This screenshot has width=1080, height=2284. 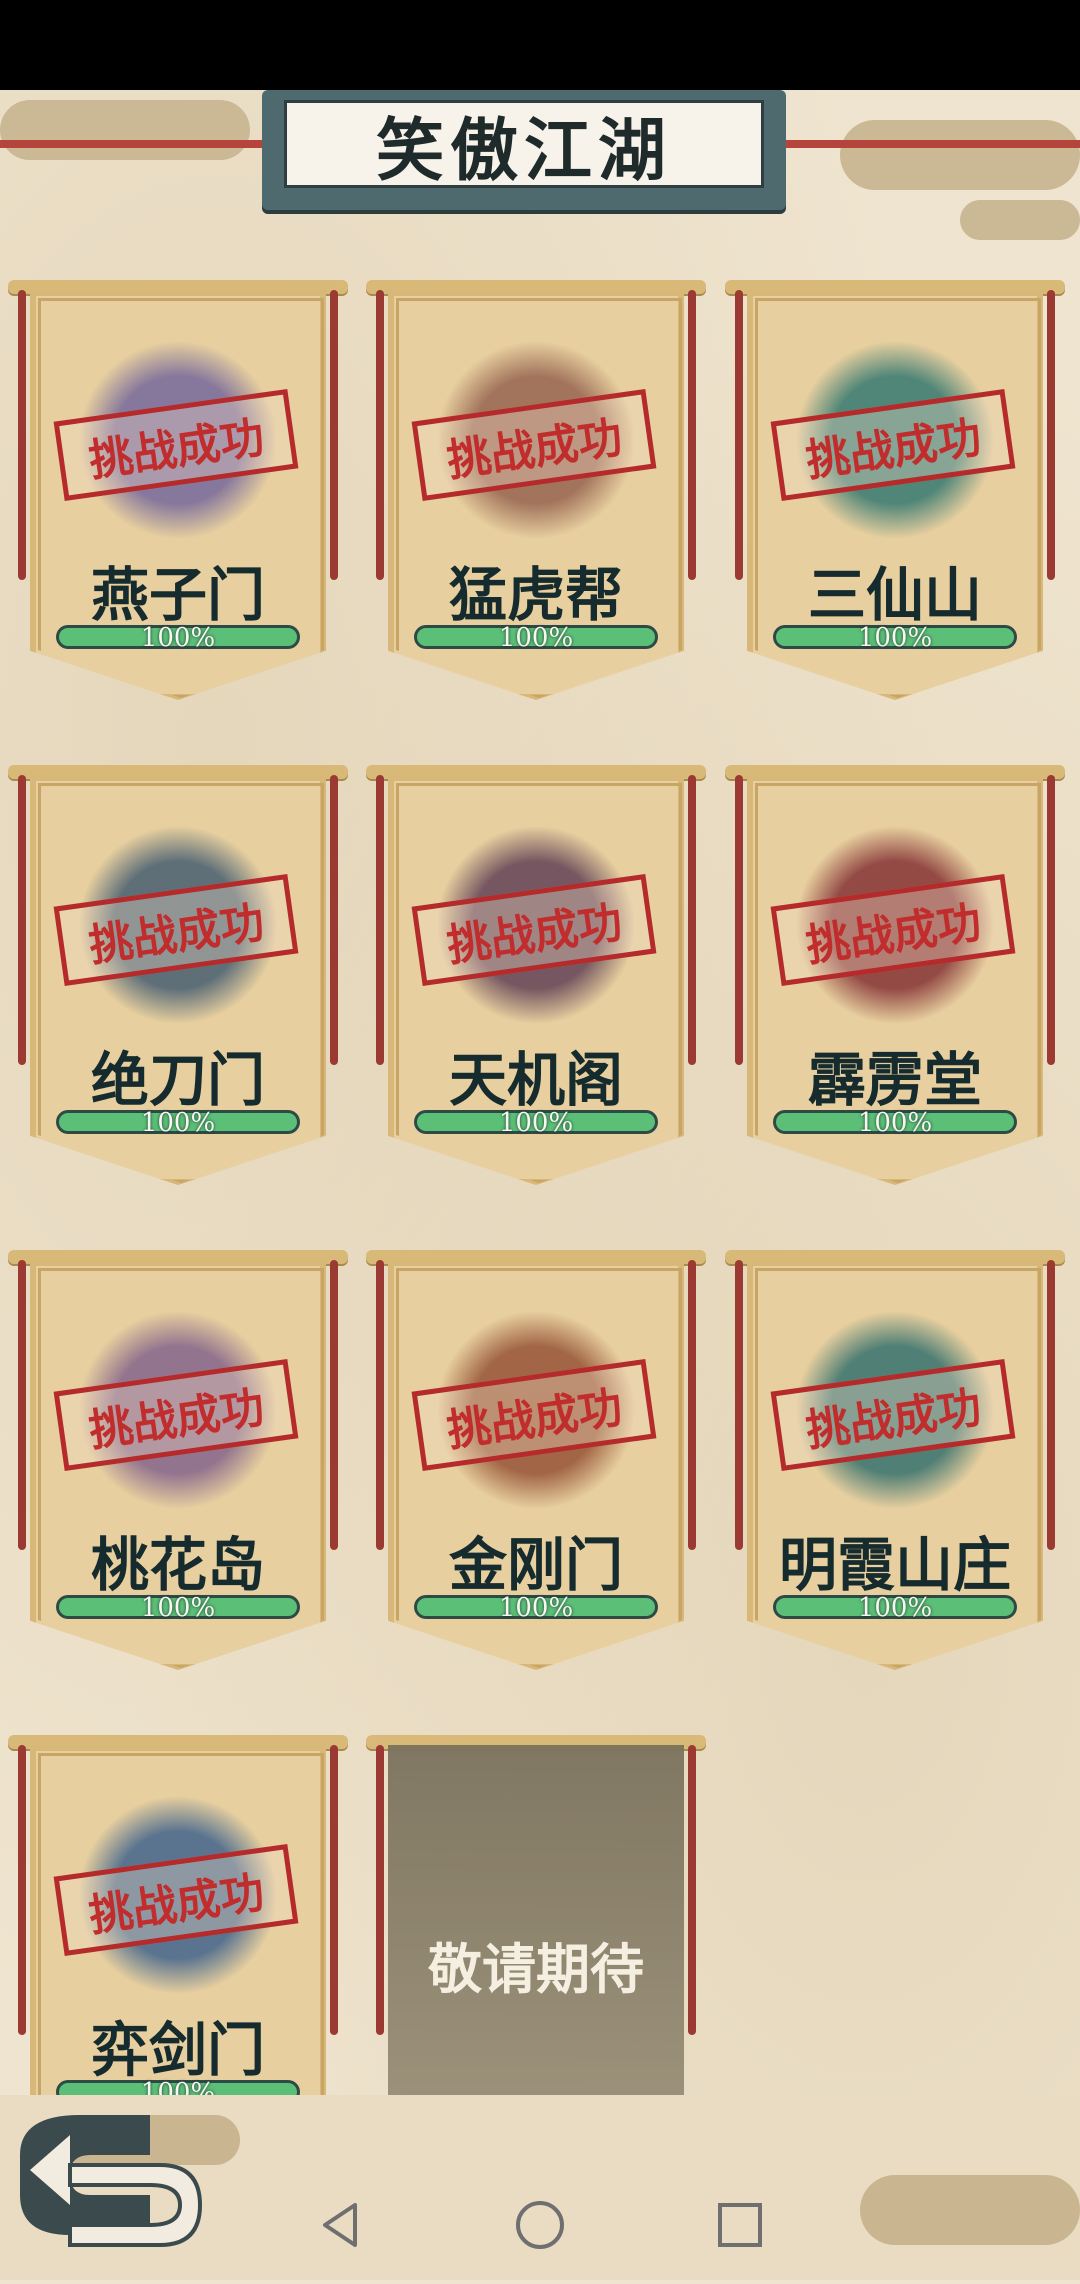 What do you see at coordinates (536, 1480) in the screenshot?
I see `sect-banner: 挑战成功 金刚门 100%` at bounding box center [536, 1480].